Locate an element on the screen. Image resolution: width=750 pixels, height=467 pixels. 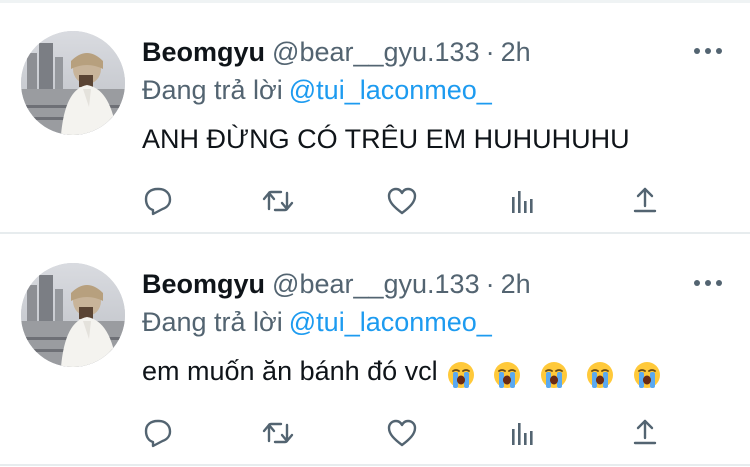
emoji-row is located at coordinates (558, 373).